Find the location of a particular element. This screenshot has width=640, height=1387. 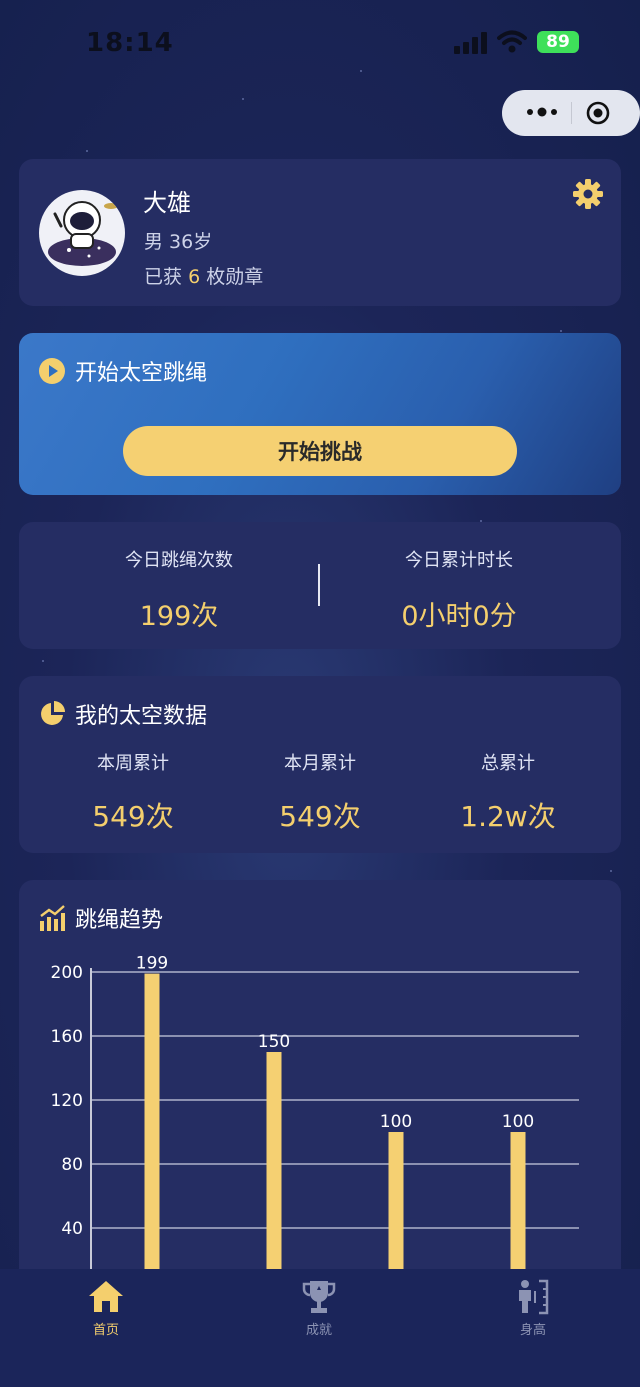

chart-y-tick-label: 160 is located at coordinates (67, 1037).